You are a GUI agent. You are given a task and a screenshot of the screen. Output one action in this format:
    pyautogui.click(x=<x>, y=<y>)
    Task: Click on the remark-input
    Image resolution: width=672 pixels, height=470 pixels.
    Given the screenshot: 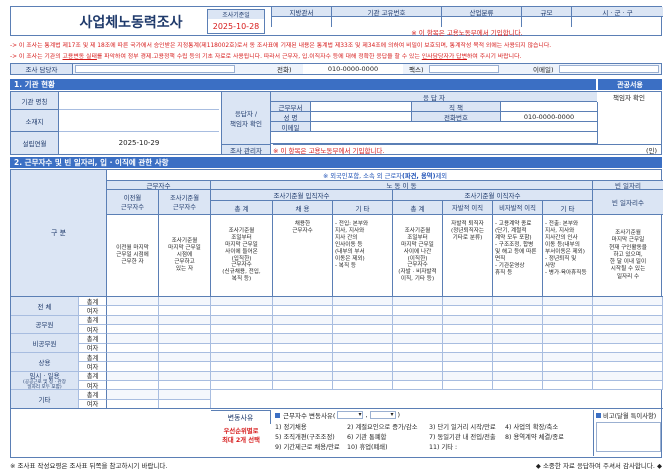 What is the action you would take?
    pyautogui.click(x=628, y=437)
    